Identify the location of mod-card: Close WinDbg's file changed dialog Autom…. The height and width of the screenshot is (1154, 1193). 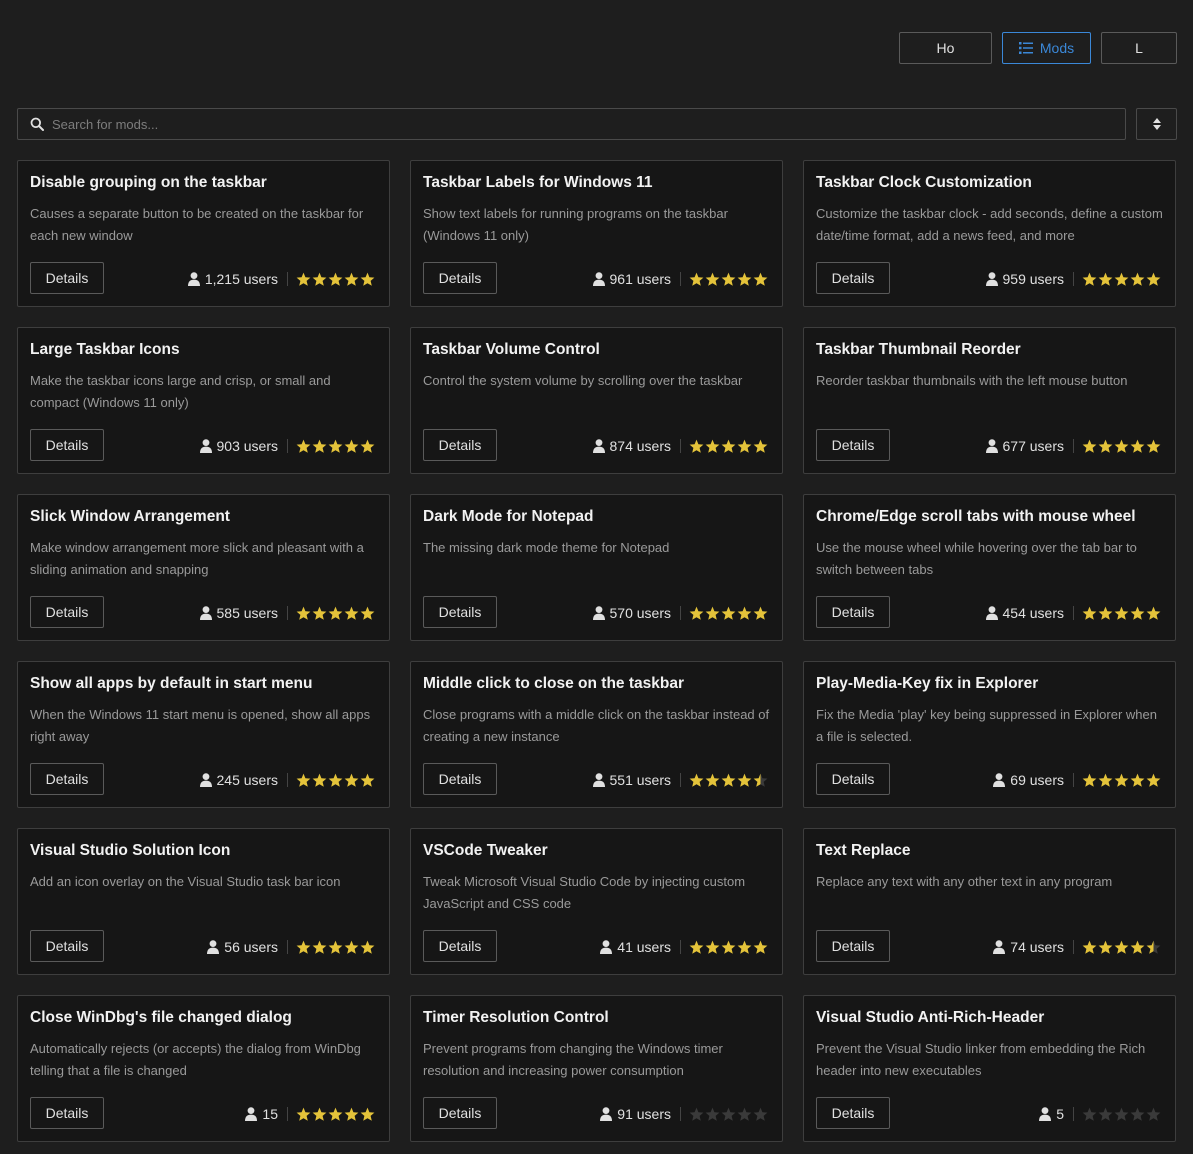
(203, 1068).